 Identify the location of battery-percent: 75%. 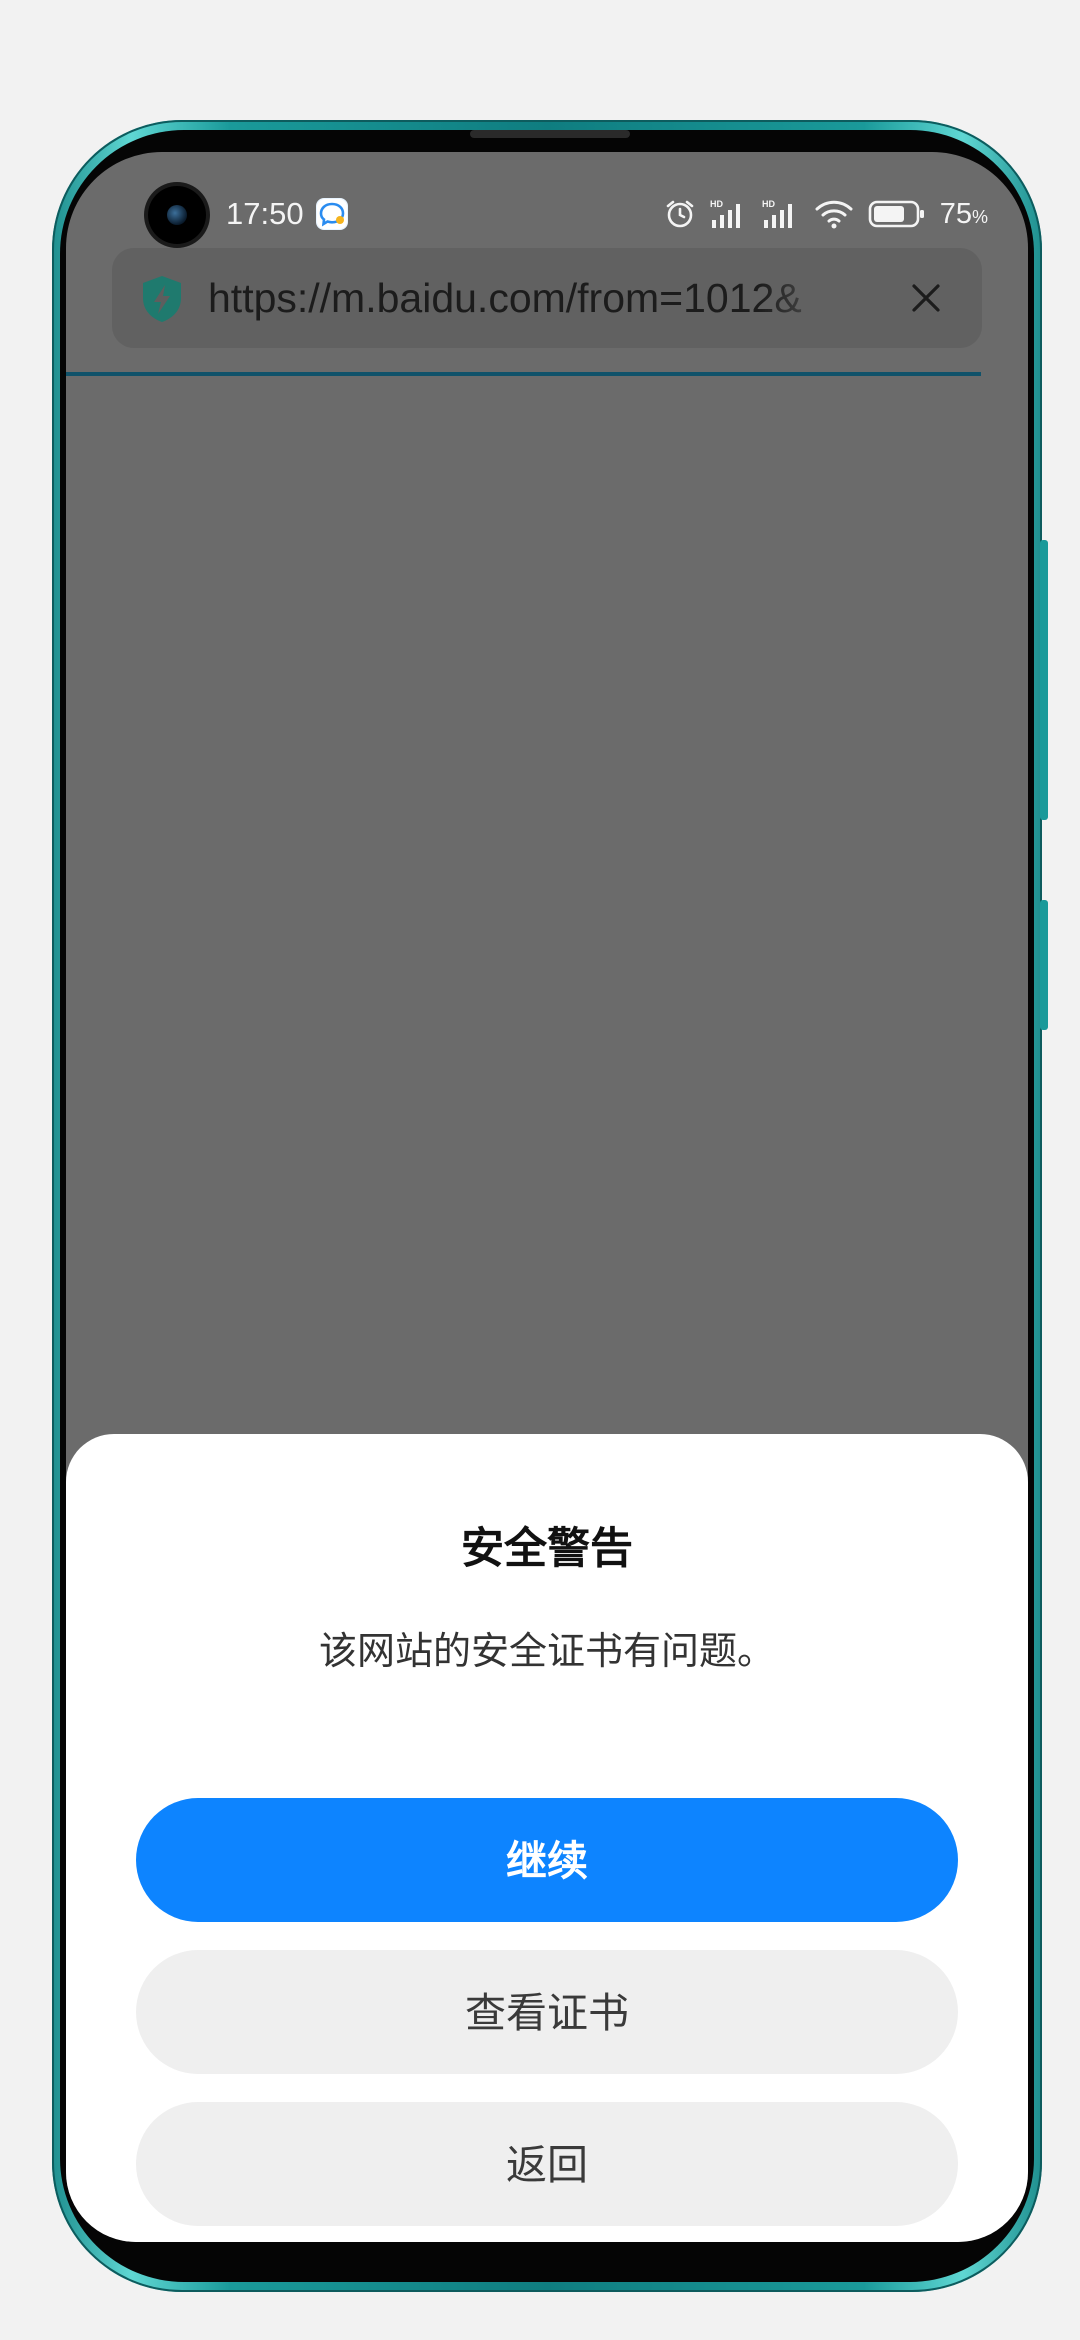
(964, 214).